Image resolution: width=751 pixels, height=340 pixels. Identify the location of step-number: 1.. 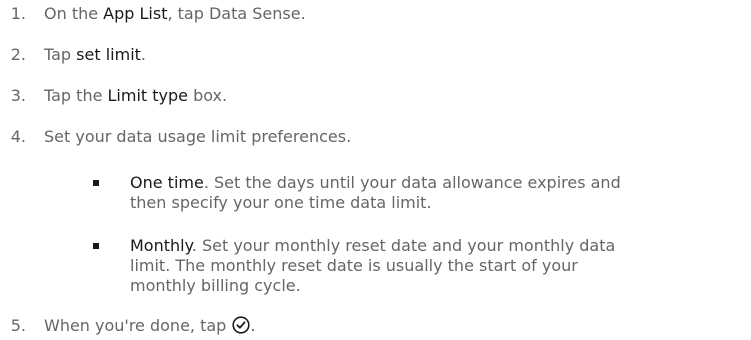
(18, 13).